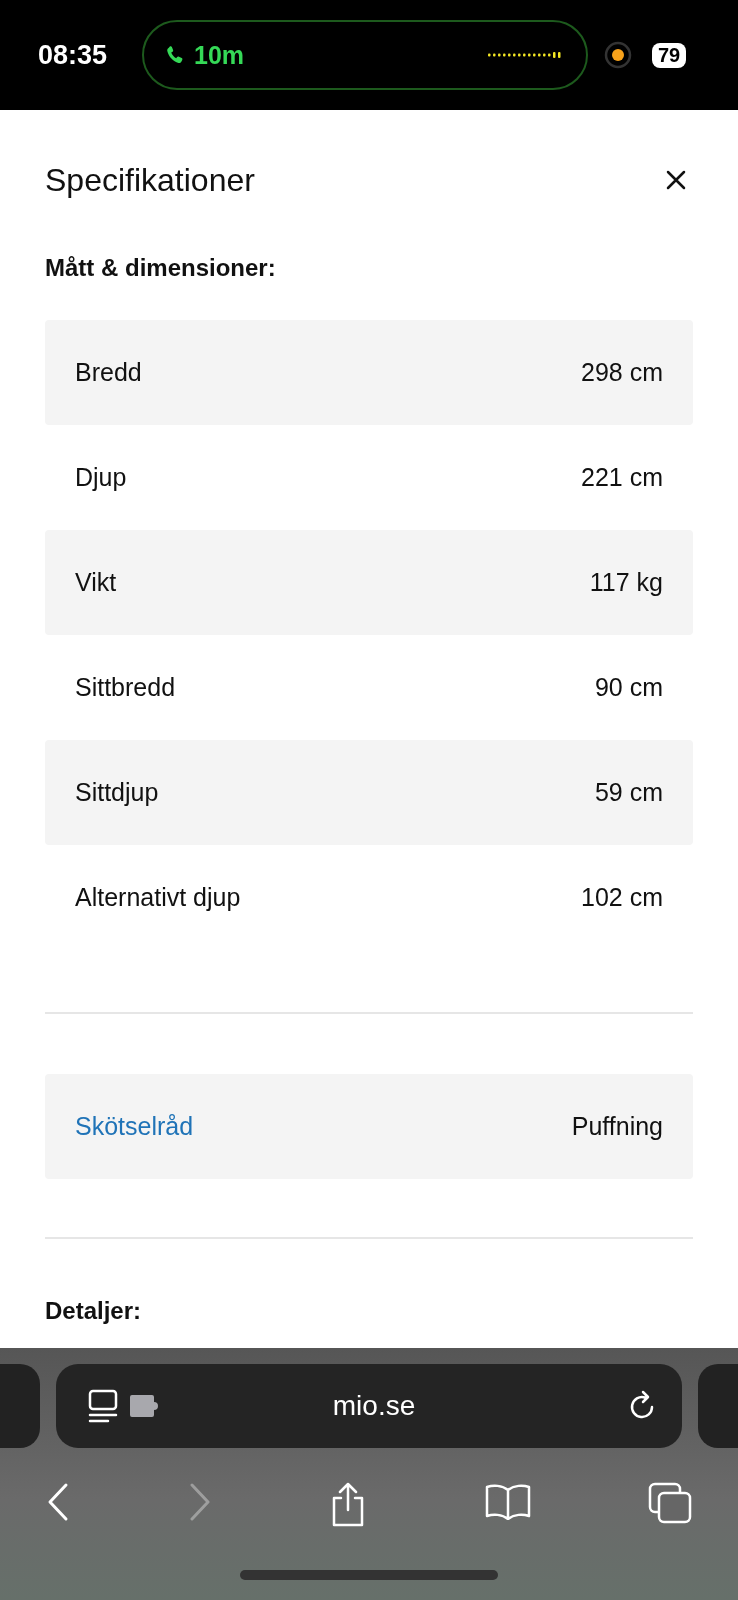  I want to click on section-heading: Mått & dimensioner:, so click(161, 268).